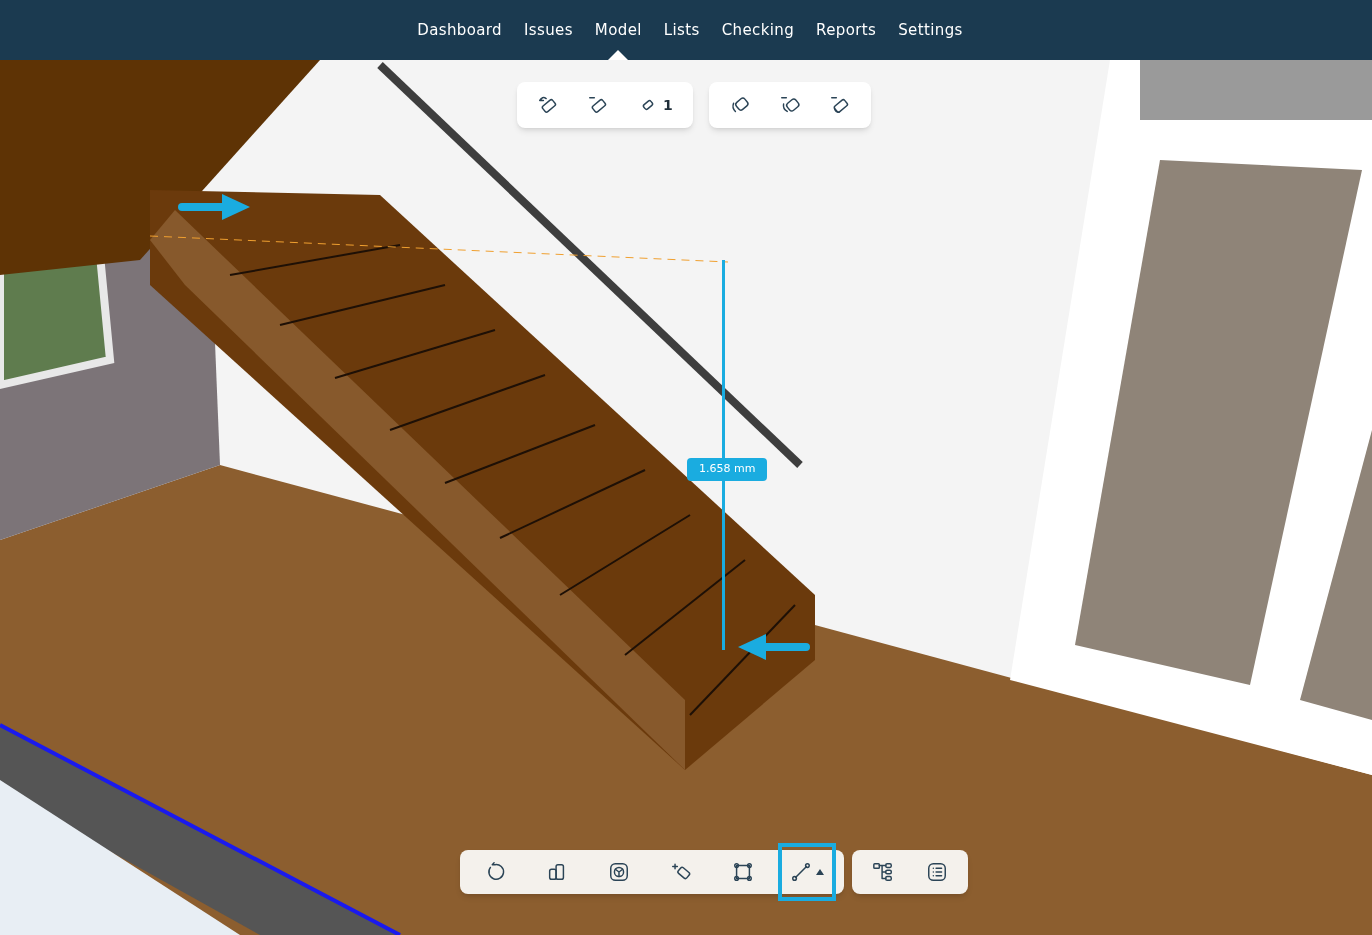 The image size is (1372, 935). What do you see at coordinates (727, 469) in the screenshot?
I see `measurement-label: 1.658 mm` at bounding box center [727, 469].